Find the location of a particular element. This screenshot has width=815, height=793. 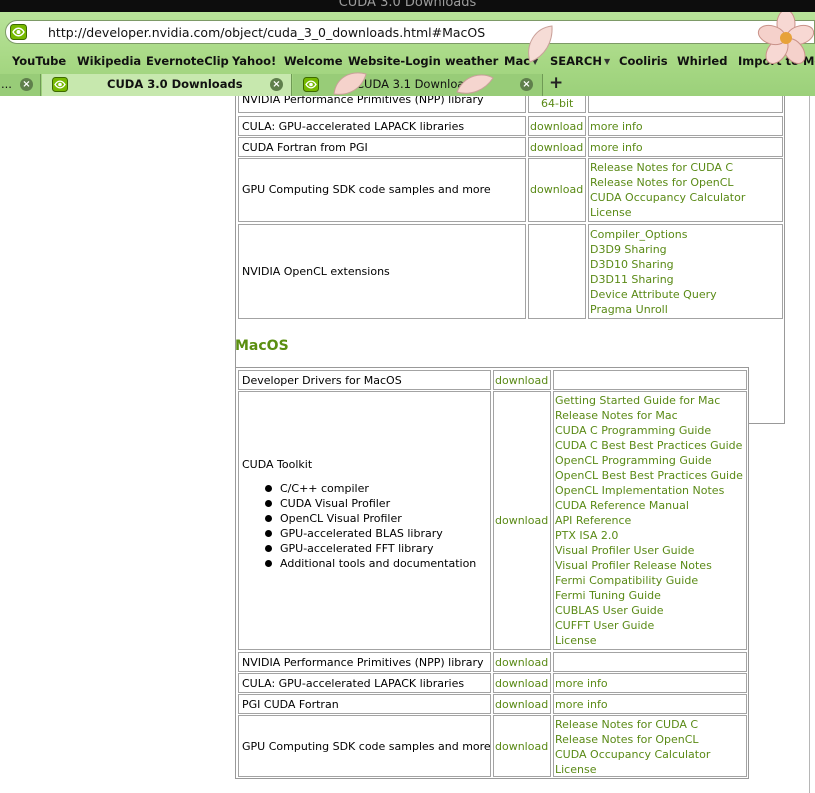

table-cell: 64-bit is located at coordinates (557, 104).